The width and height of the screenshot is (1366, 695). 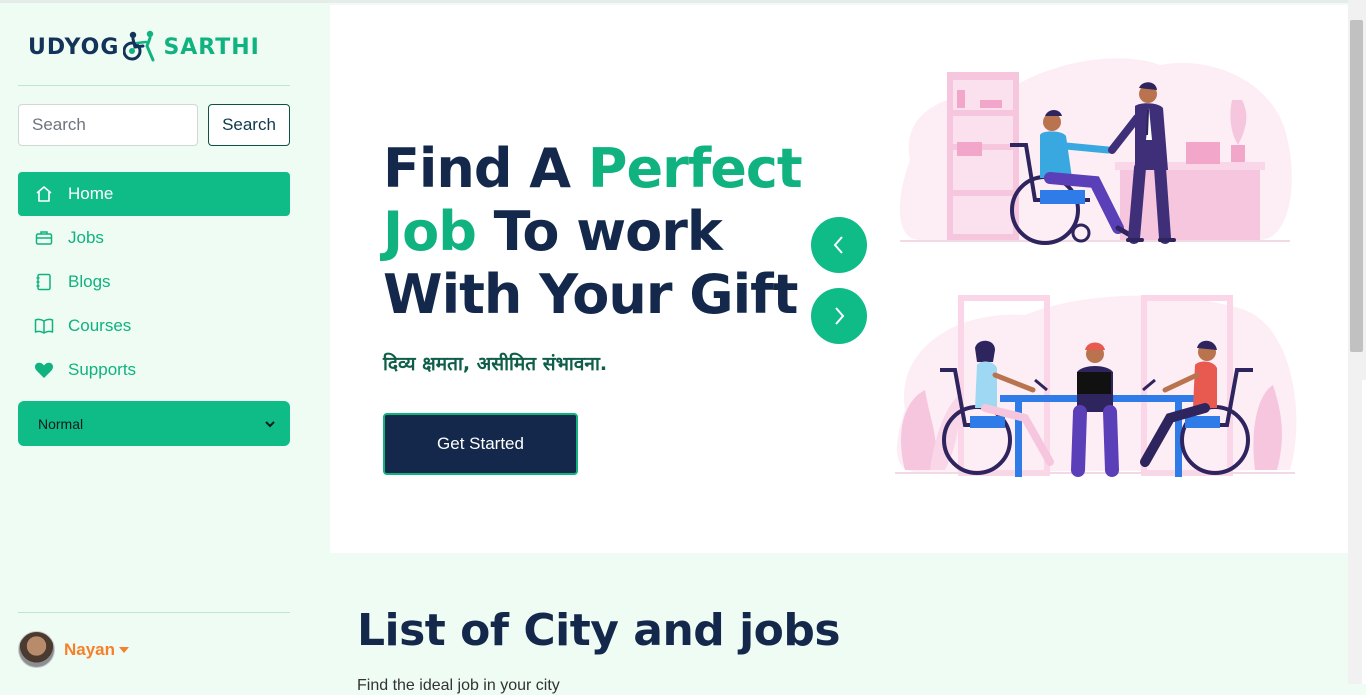 What do you see at coordinates (44, 238) in the screenshot?
I see `briefcase-icon` at bounding box center [44, 238].